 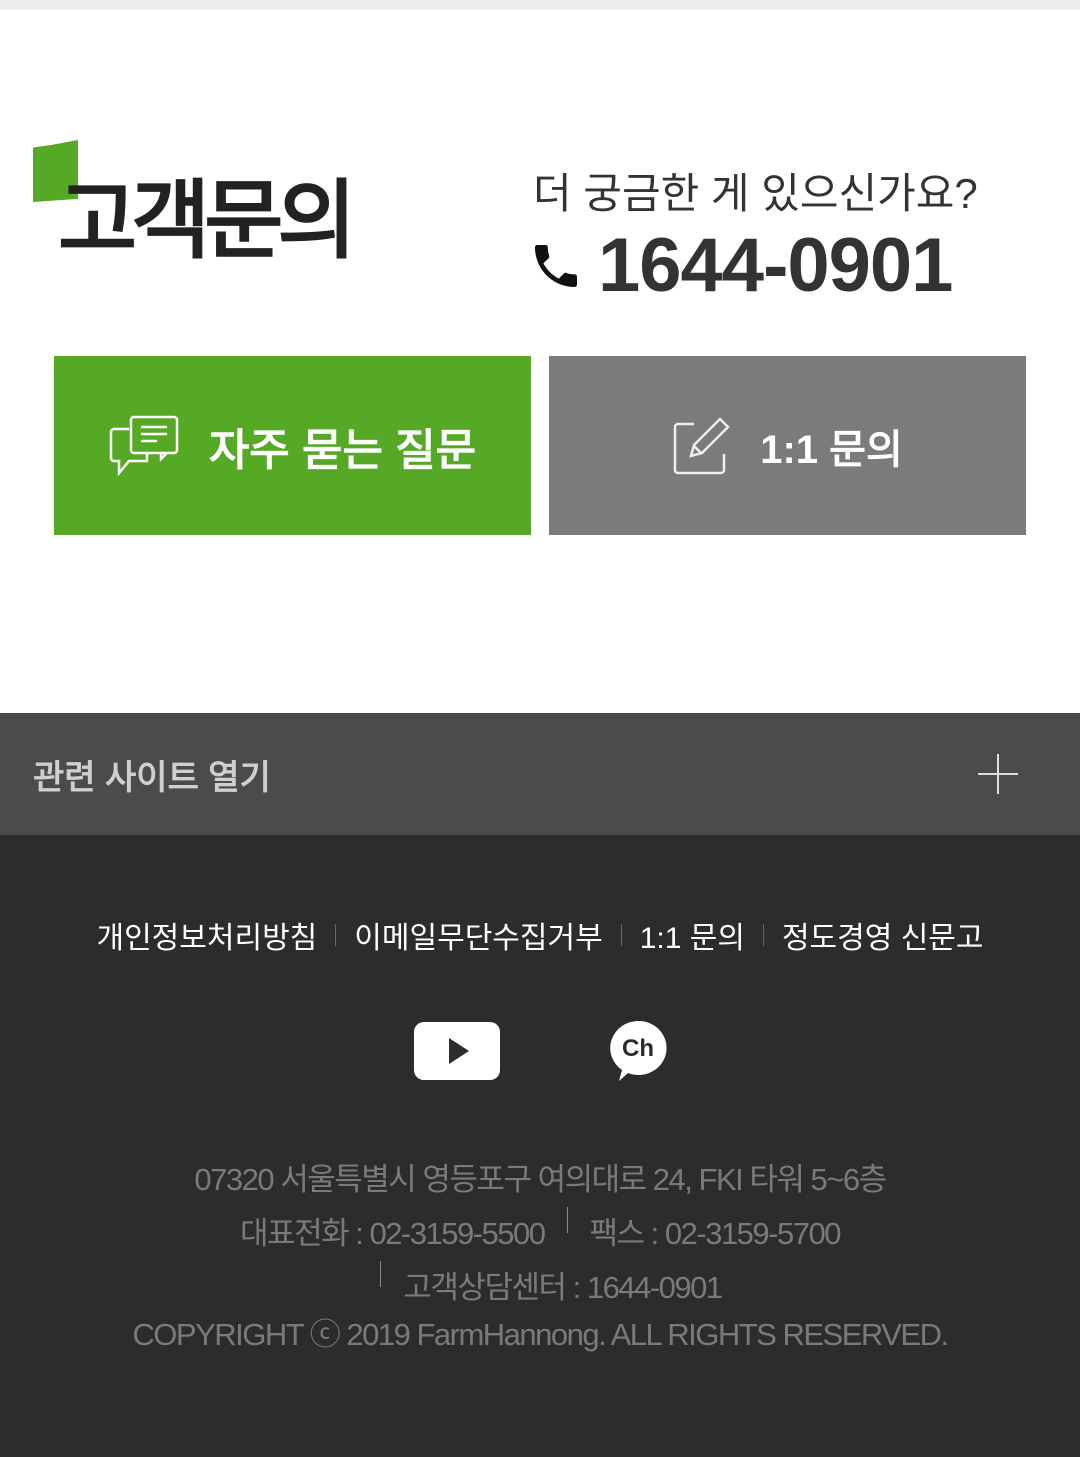 What do you see at coordinates (342, 450) in the screenshot?
I see `faq-label: 자주 묻는 질문` at bounding box center [342, 450].